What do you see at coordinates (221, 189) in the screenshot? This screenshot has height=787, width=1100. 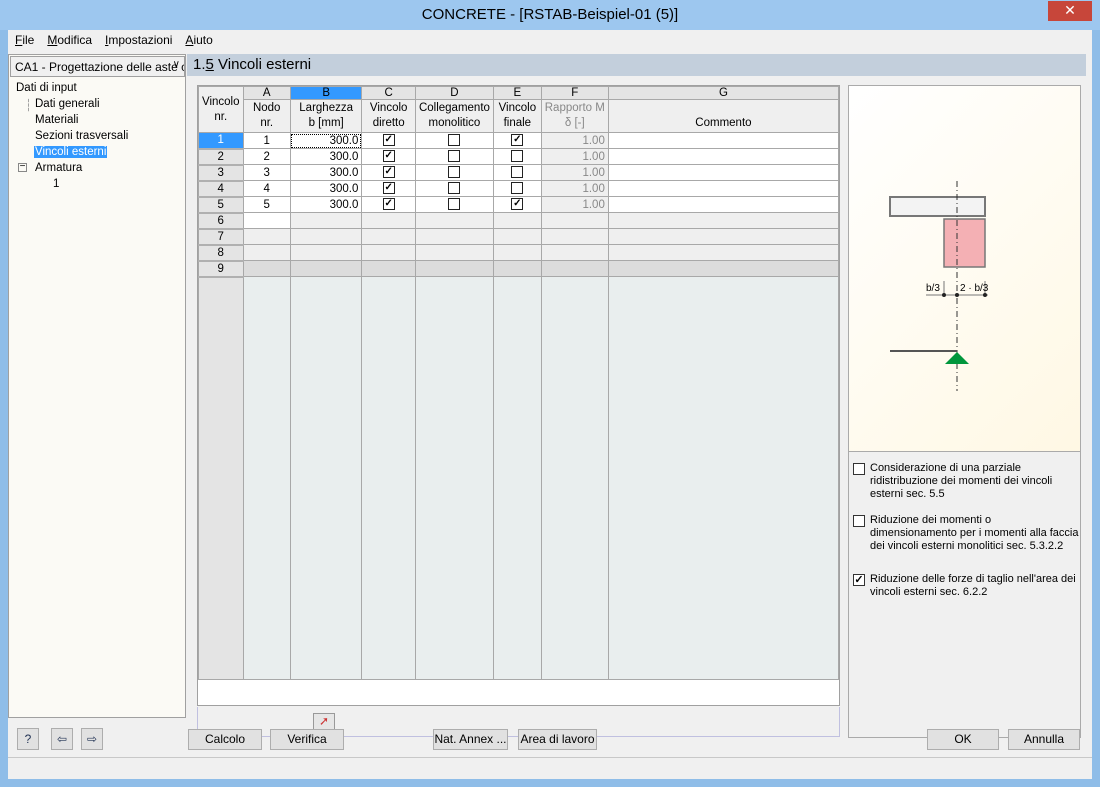 I see `row-number: 4` at bounding box center [221, 189].